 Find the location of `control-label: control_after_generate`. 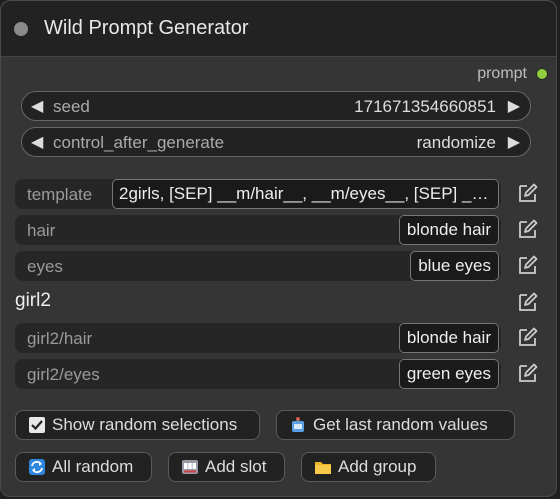

control-label: control_after_generate is located at coordinates (139, 142).